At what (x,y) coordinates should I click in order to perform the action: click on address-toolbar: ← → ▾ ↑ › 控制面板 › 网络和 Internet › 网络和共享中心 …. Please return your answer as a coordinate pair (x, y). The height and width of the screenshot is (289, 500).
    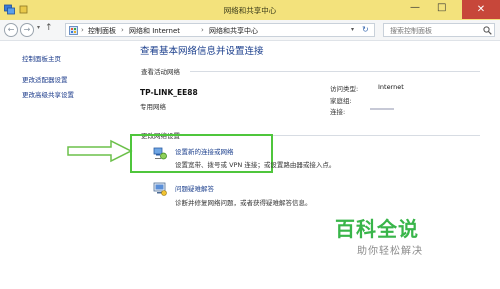
    Looking at the image, I should click on (250, 30).